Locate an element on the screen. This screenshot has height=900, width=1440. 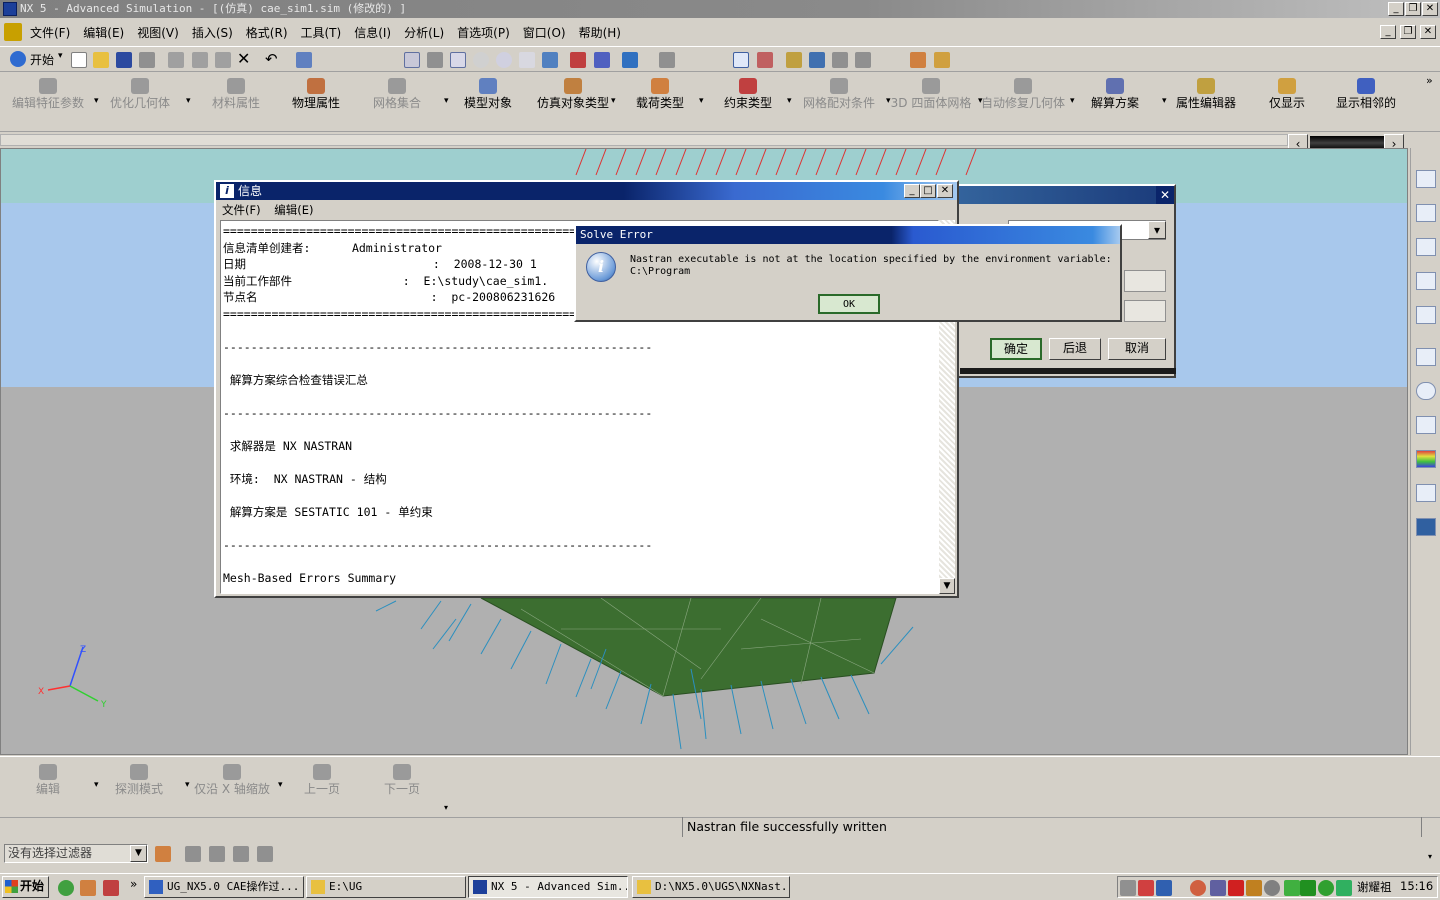
tray-clock-icon is located at coordinates (1272, 888).